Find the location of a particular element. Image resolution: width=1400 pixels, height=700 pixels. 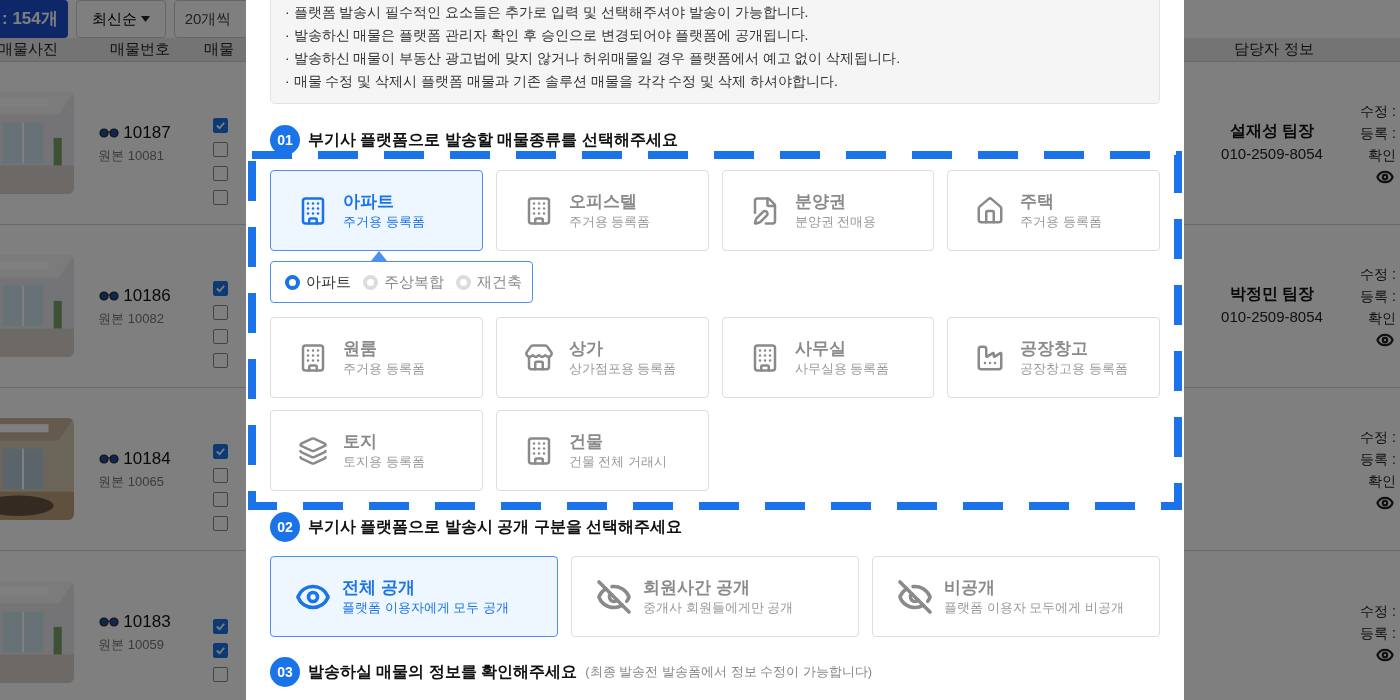

card-title: 상가 is located at coordinates (586, 348).